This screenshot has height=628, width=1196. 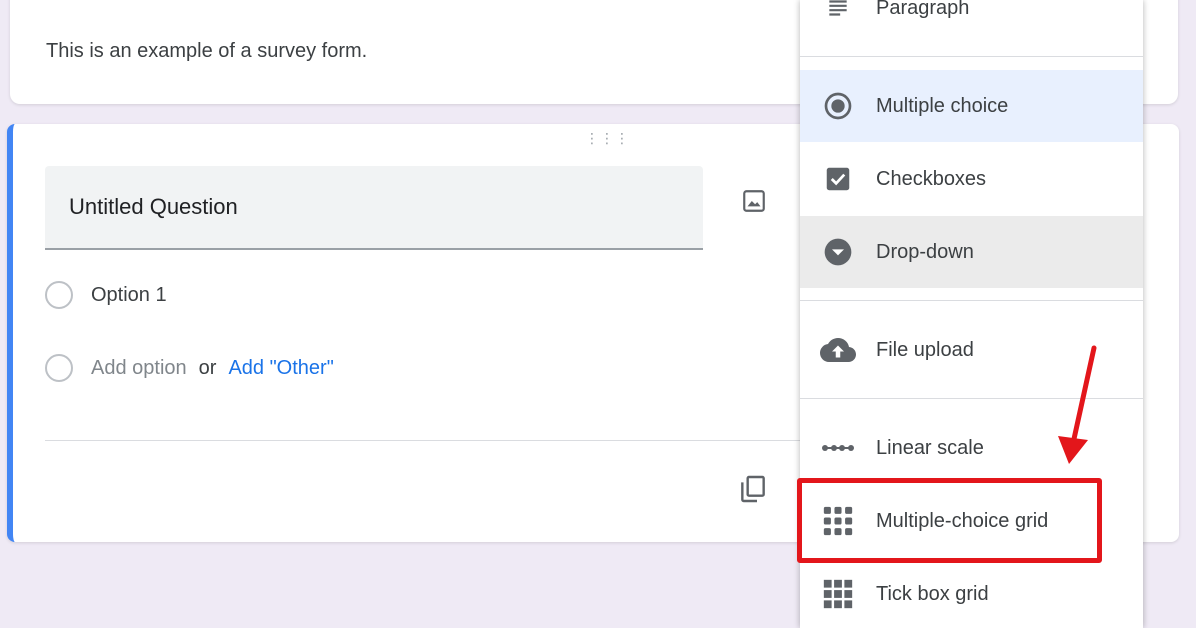 I want to click on cloud-upload-icon, so click(x=838, y=350).